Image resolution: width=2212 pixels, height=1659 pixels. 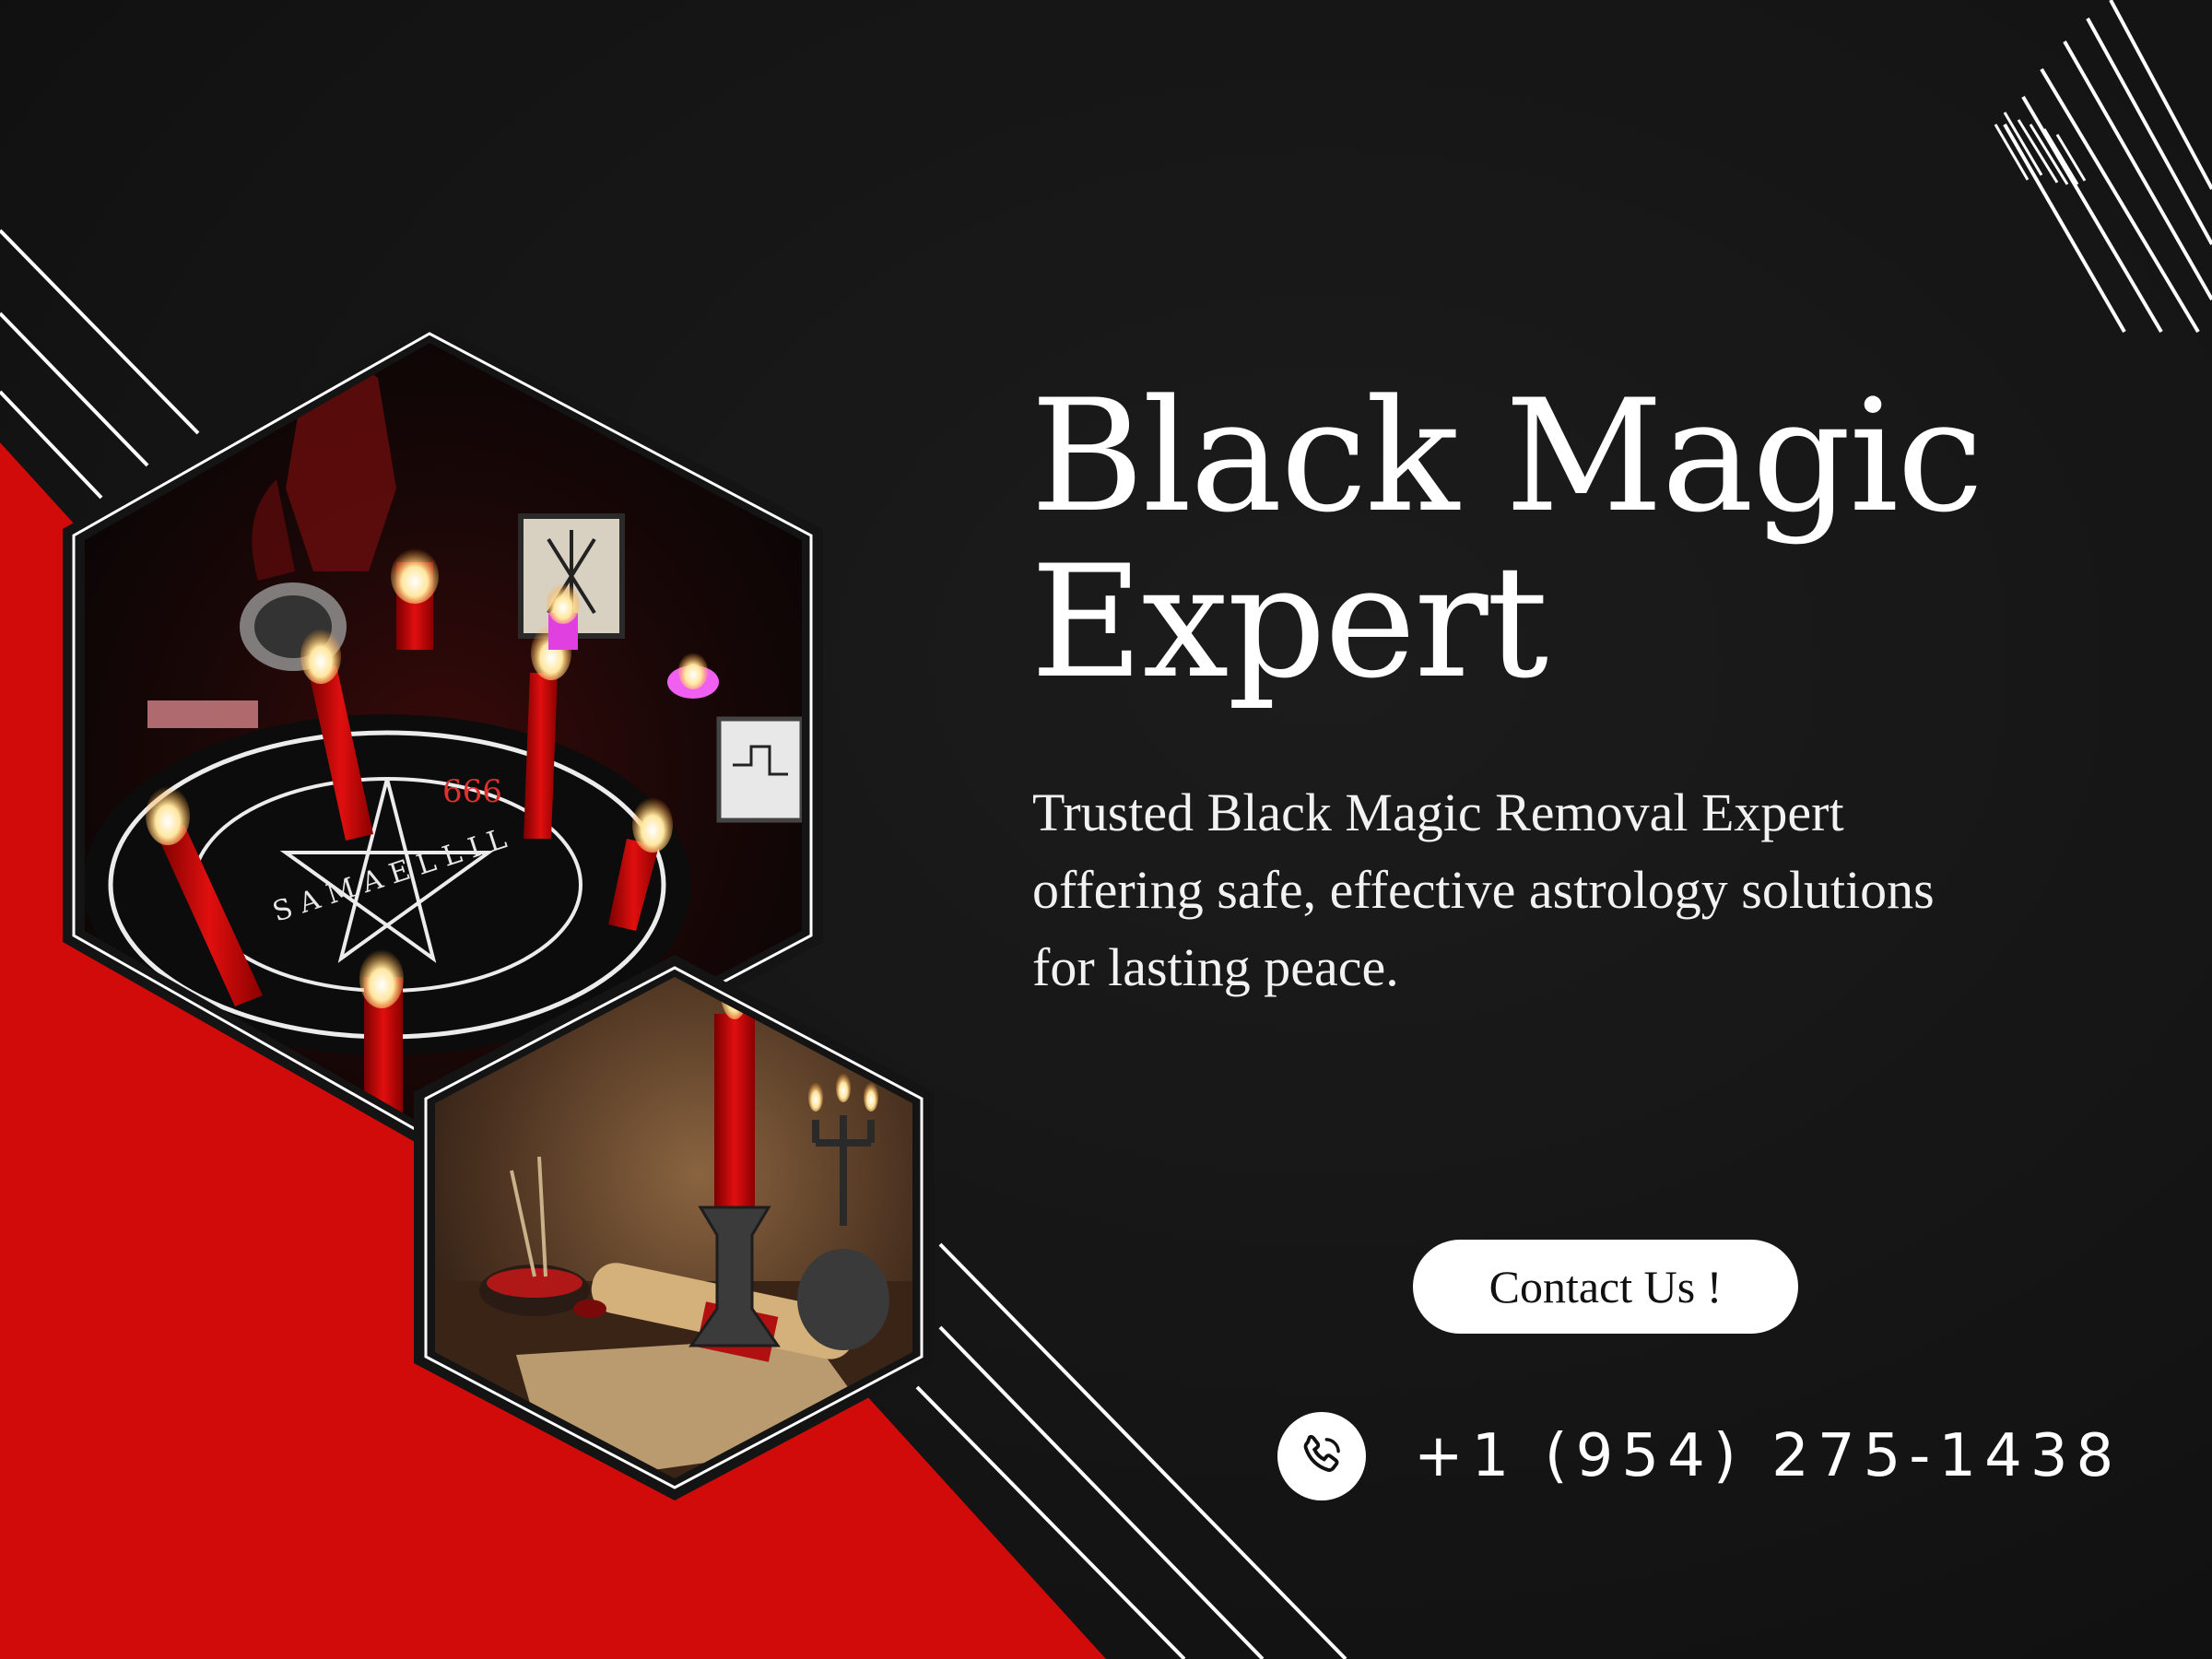 What do you see at coordinates (1215, 967) in the screenshot?
I see `tagline-line-3: for lasting peace.` at bounding box center [1215, 967].